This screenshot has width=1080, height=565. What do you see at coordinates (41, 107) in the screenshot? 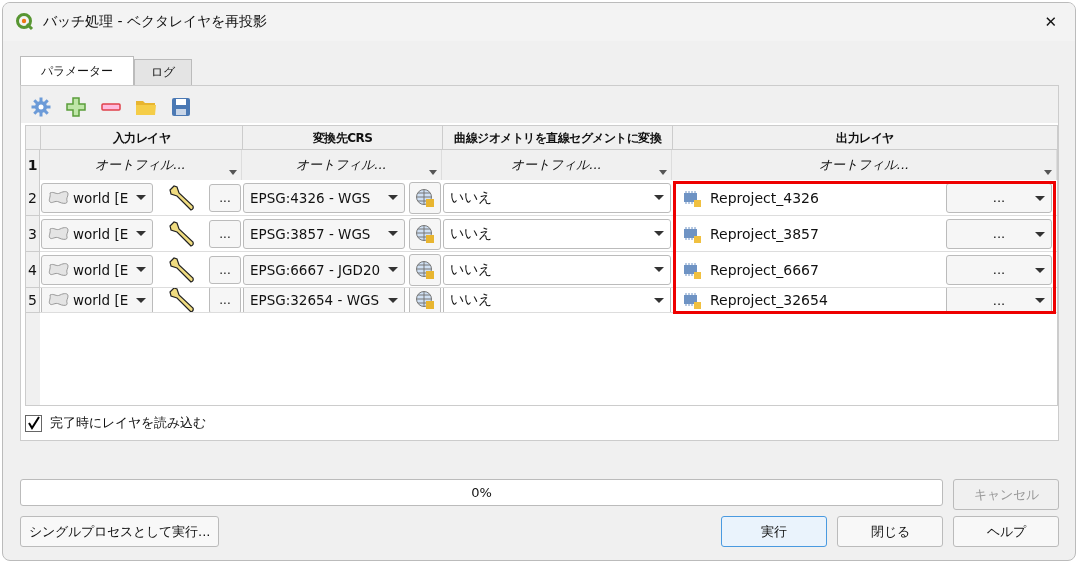
I see `gear-icon` at bounding box center [41, 107].